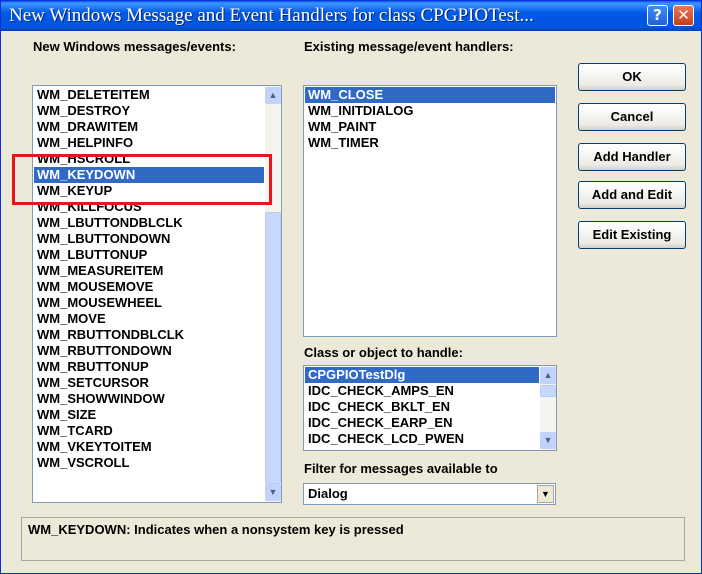 Image resolution: width=702 pixels, height=574 pixels. I want to click on list-item: WM_DRAWITEM, so click(149, 127).